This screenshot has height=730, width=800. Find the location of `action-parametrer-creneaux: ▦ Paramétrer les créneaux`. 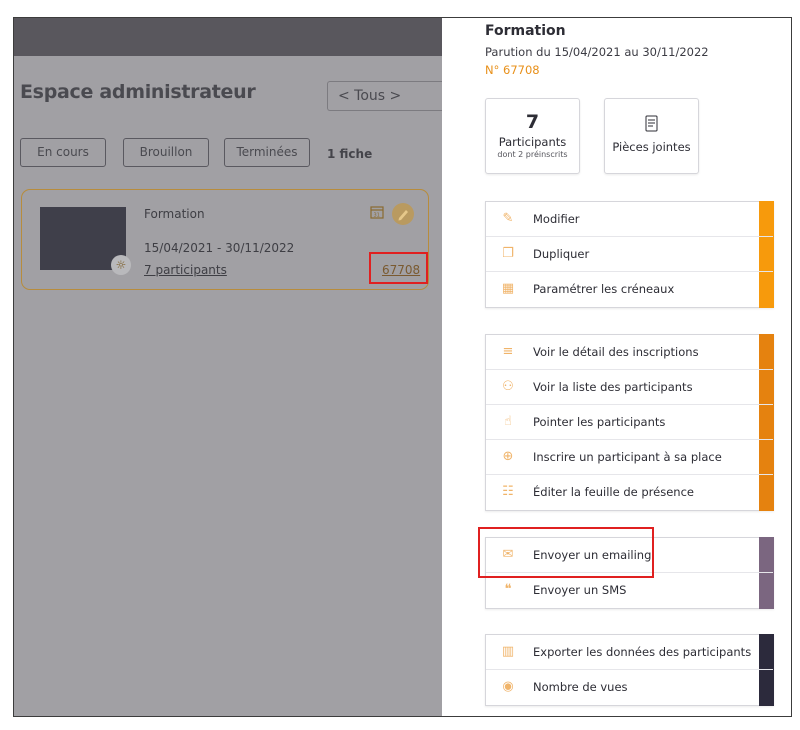

action-parametrer-creneaux: ▦ Paramétrer les créneaux is located at coordinates (629, 289).